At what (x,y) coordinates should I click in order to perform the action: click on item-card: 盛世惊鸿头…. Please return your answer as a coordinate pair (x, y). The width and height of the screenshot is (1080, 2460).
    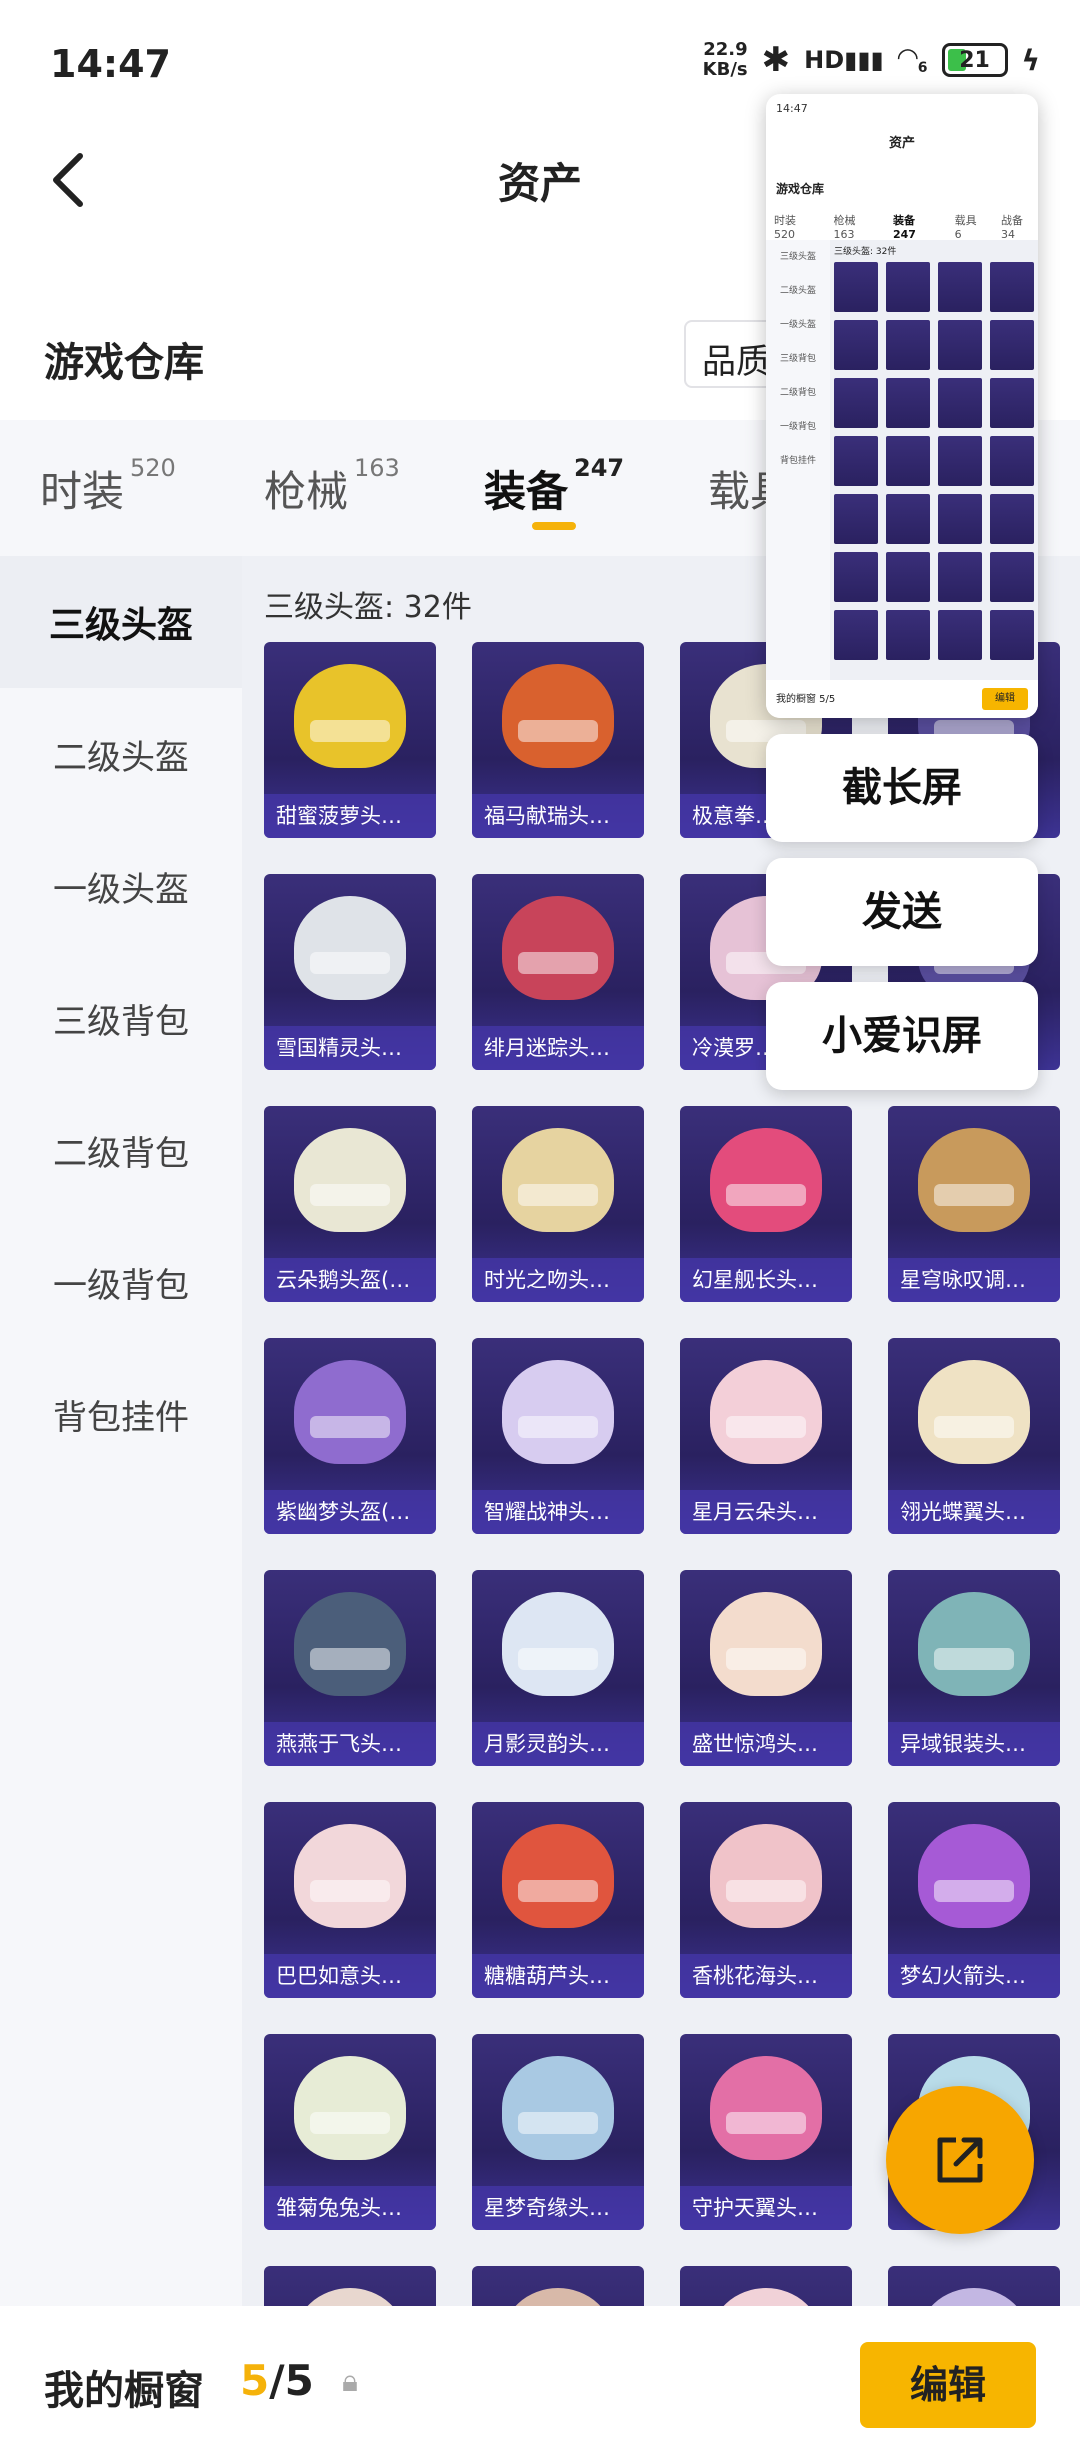
    Looking at the image, I should click on (766, 1668).